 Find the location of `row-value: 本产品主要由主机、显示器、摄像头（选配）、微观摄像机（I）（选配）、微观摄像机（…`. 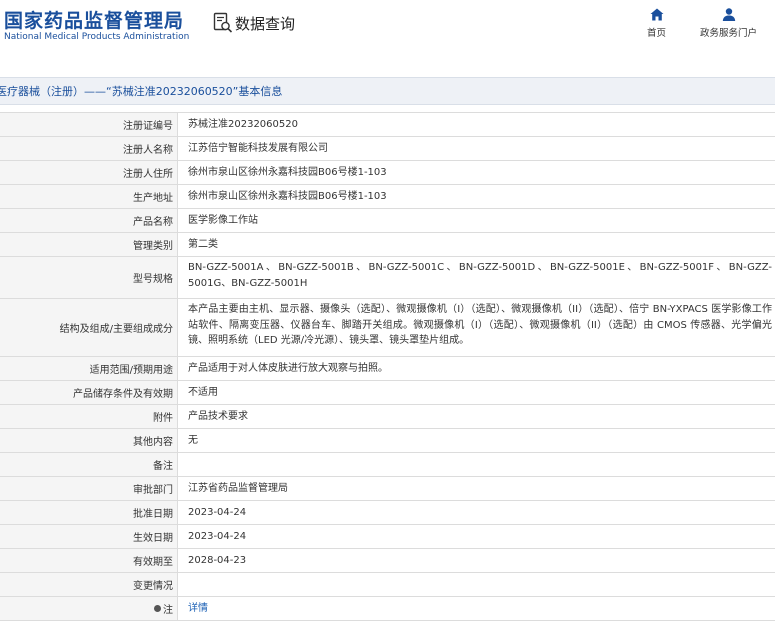

row-value: 本产品主要由主机、显示器、摄像头（选配）、微观摄像机（I）（选配）、微观摄像机（… is located at coordinates (480, 325).